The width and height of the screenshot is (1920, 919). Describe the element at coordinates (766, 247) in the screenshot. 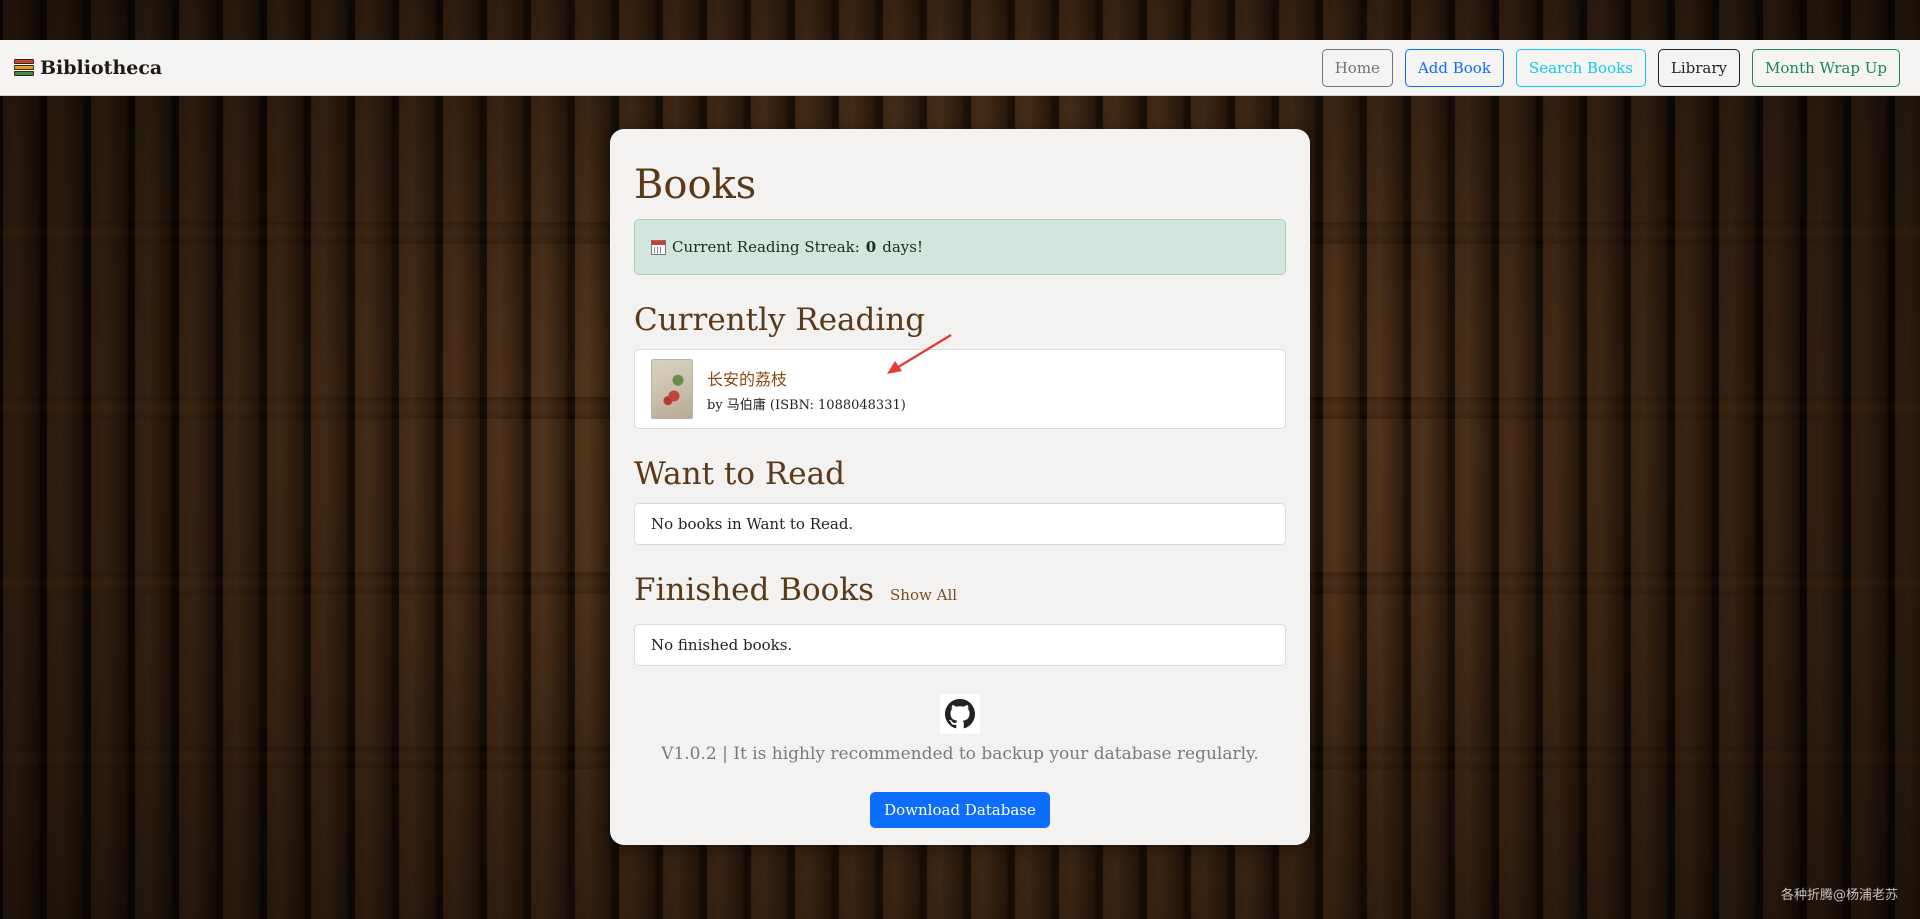

I see `streak-prefix: Current Reading Streak:` at that location.